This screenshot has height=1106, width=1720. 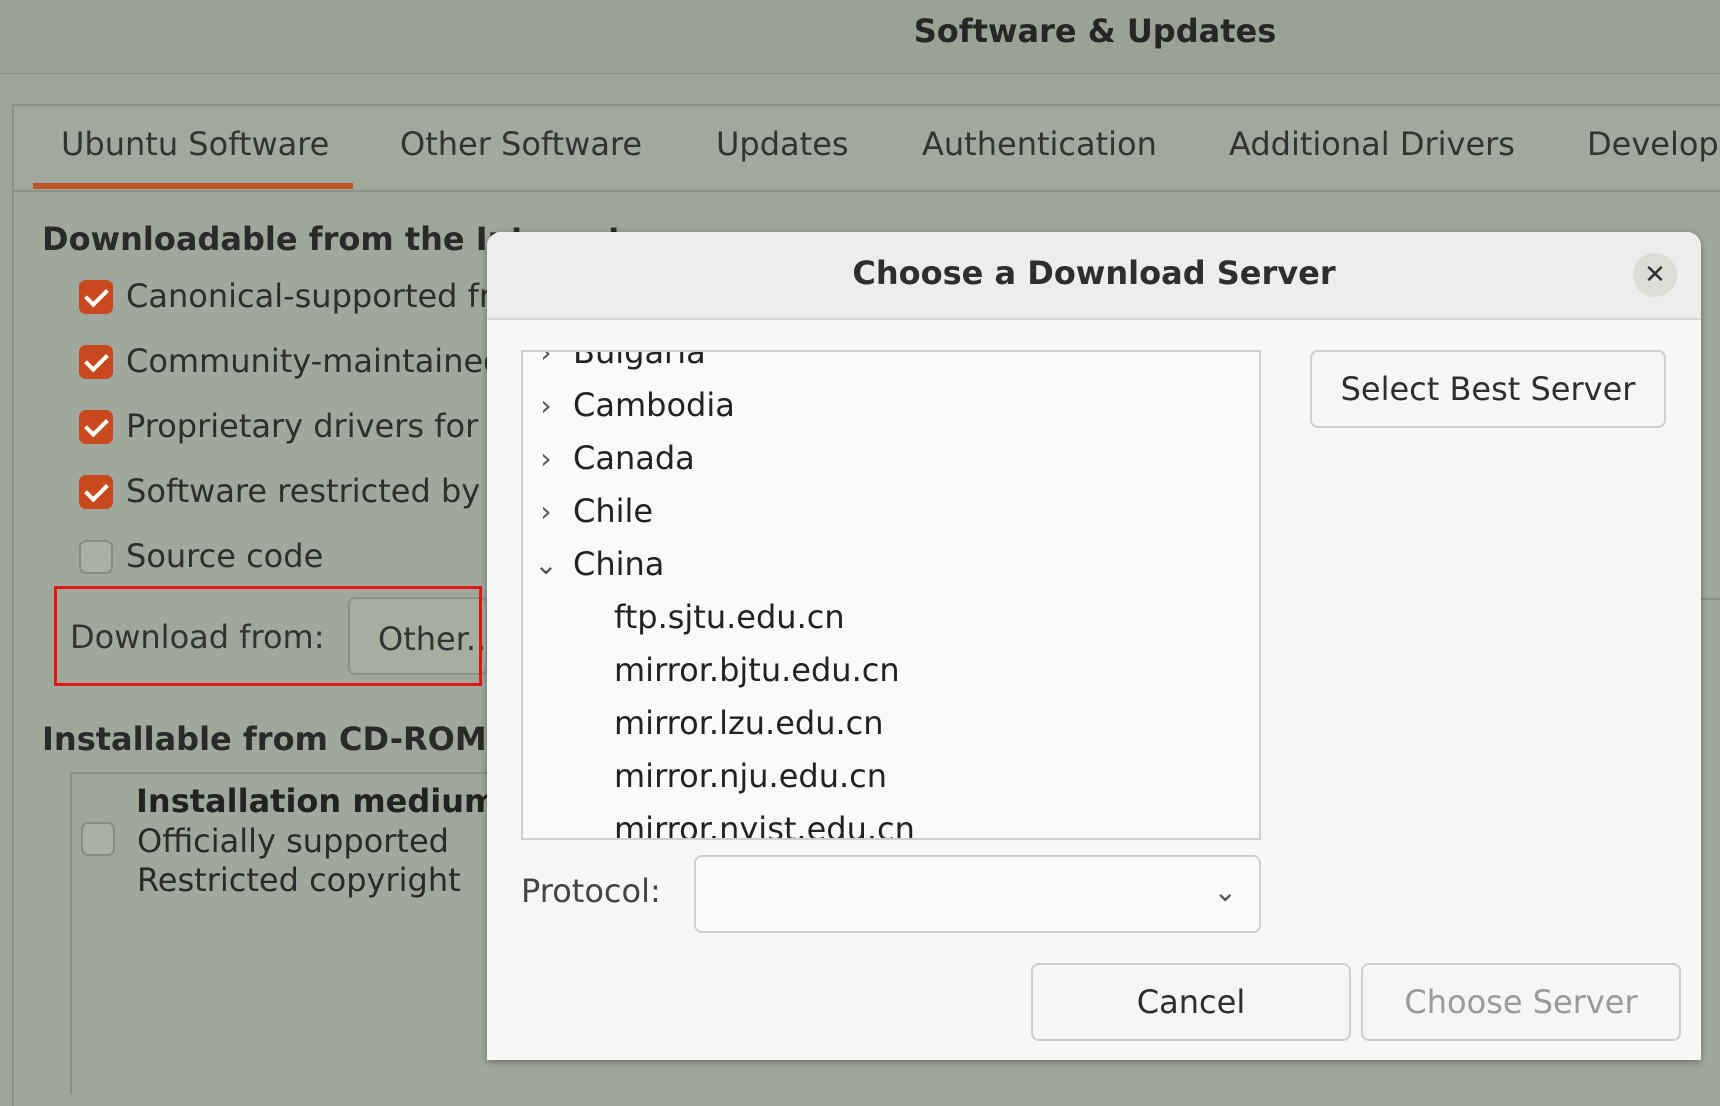 What do you see at coordinates (591, 891) in the screenshot?
I see `protocol-label: Protocol:` at bounding box center [591, 891].